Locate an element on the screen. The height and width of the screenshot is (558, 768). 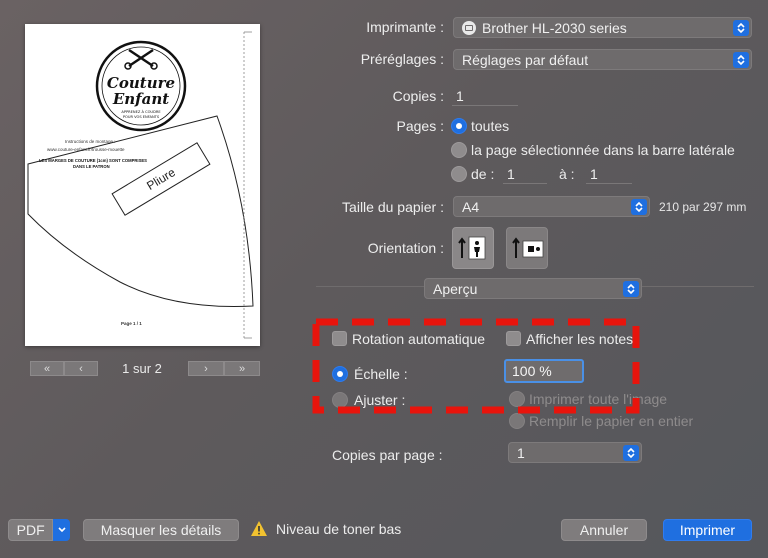
landscape-orientation-icon is located at coordinates (528, 247).